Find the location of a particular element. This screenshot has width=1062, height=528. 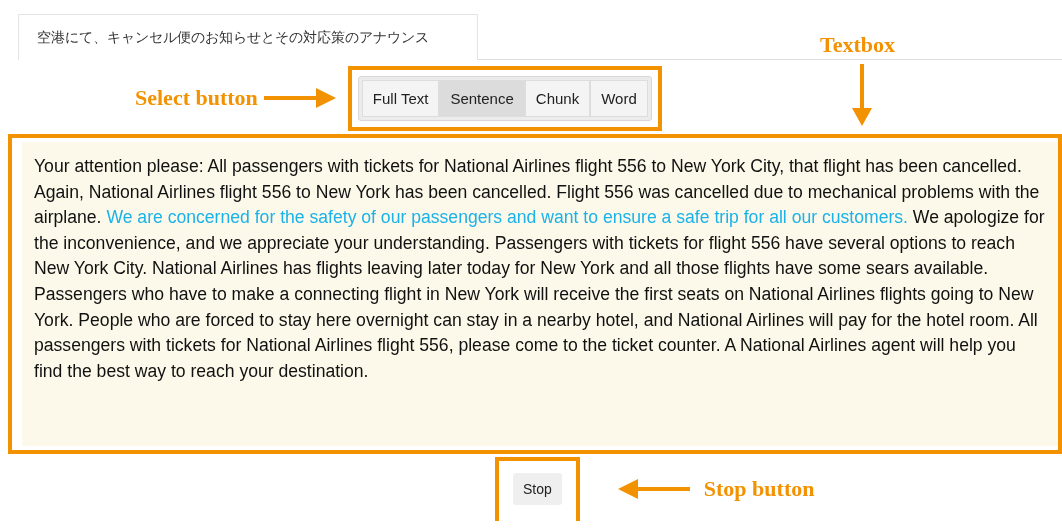

annotation-label: Select button is located at coordinates (196, 98).